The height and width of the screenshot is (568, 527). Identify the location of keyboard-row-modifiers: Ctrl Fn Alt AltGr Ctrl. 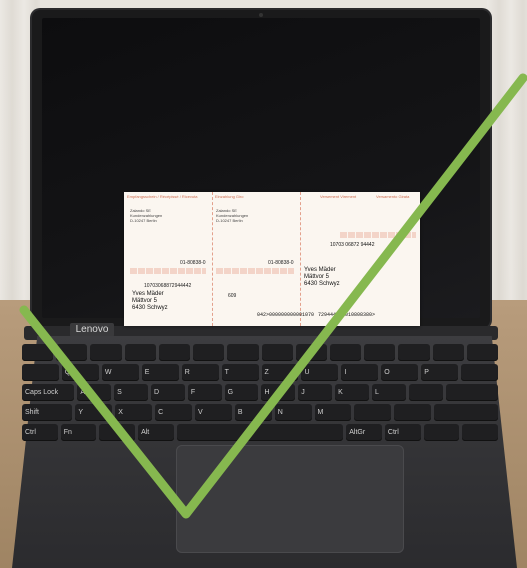
(260, 432).